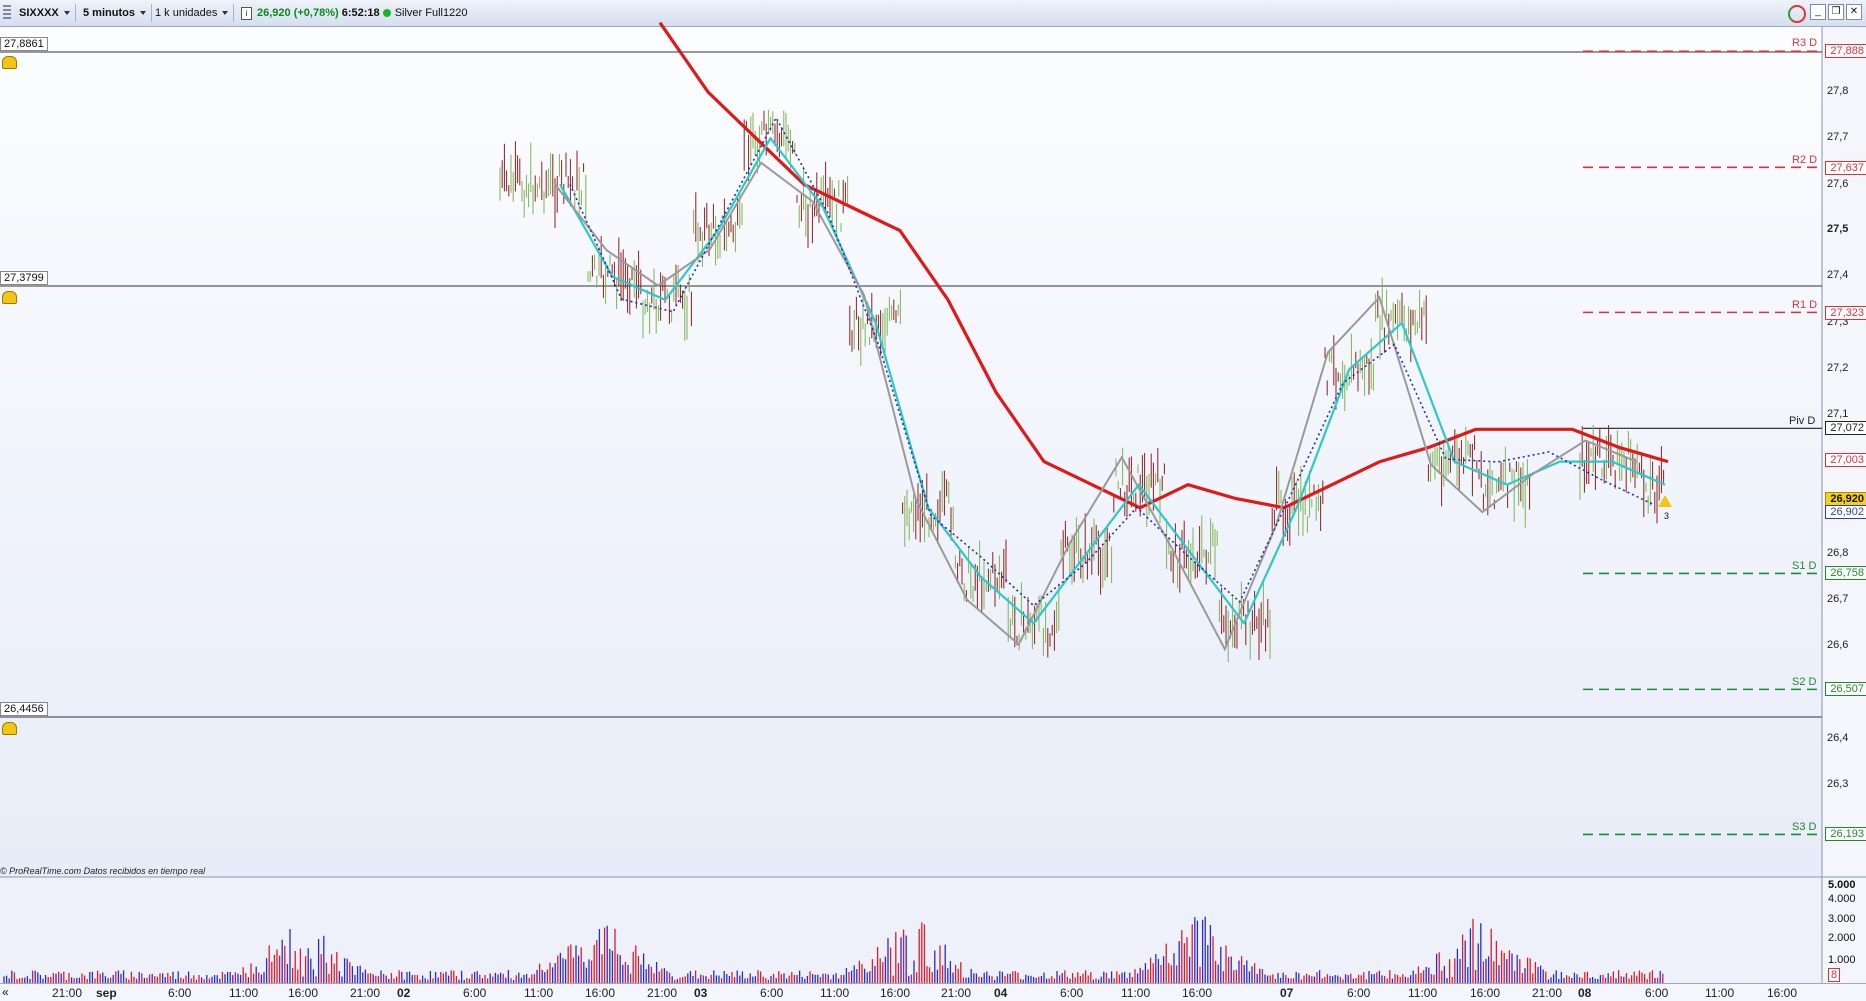  I want to click on hline-label-2: 27,3799, so click(24, 278).